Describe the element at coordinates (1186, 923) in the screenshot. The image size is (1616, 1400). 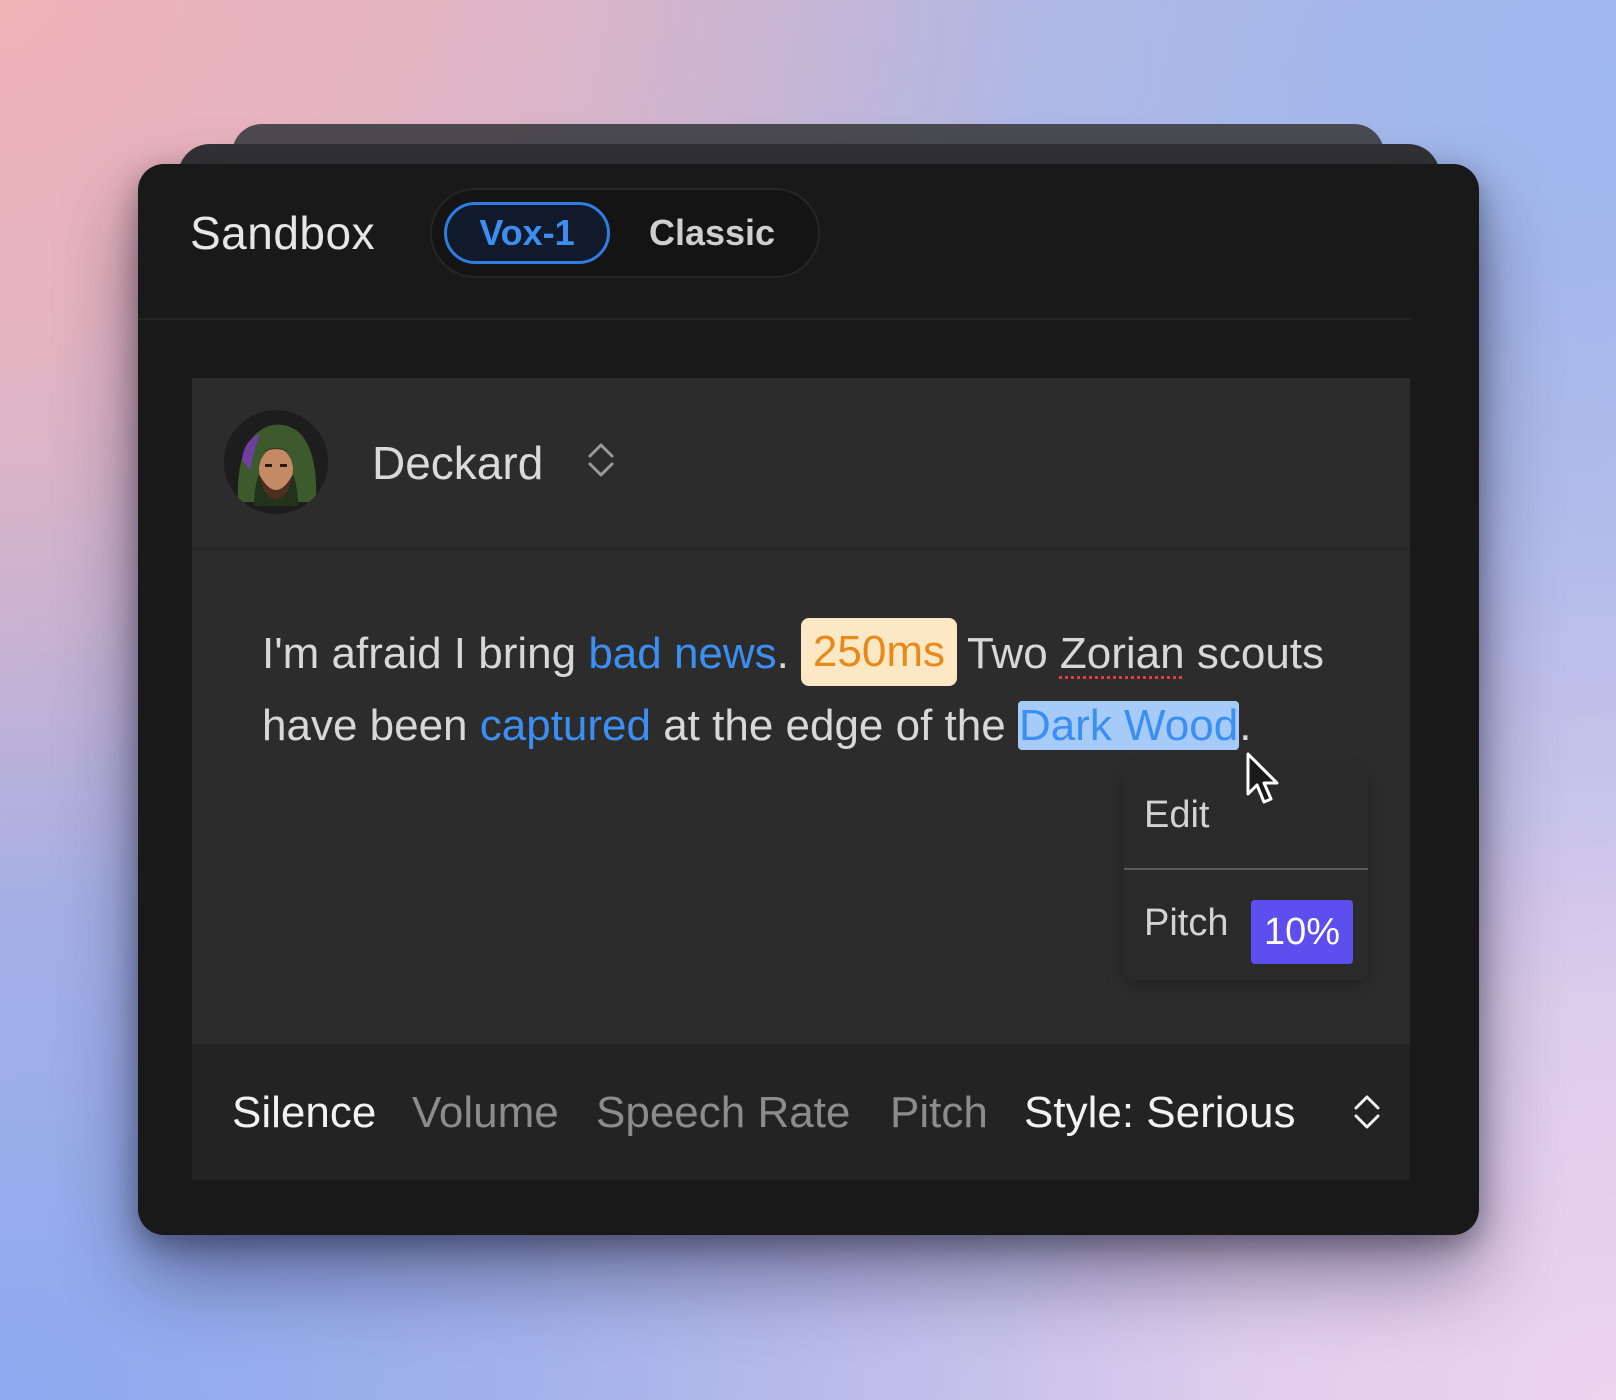
I see `menu-item-label: Pitch` at that location.